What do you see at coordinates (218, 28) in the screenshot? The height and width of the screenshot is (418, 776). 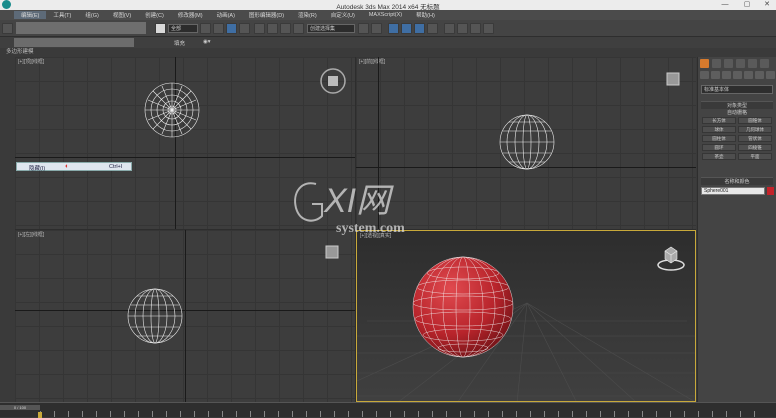 I see `move-icon` at bounding box center [218, 28].